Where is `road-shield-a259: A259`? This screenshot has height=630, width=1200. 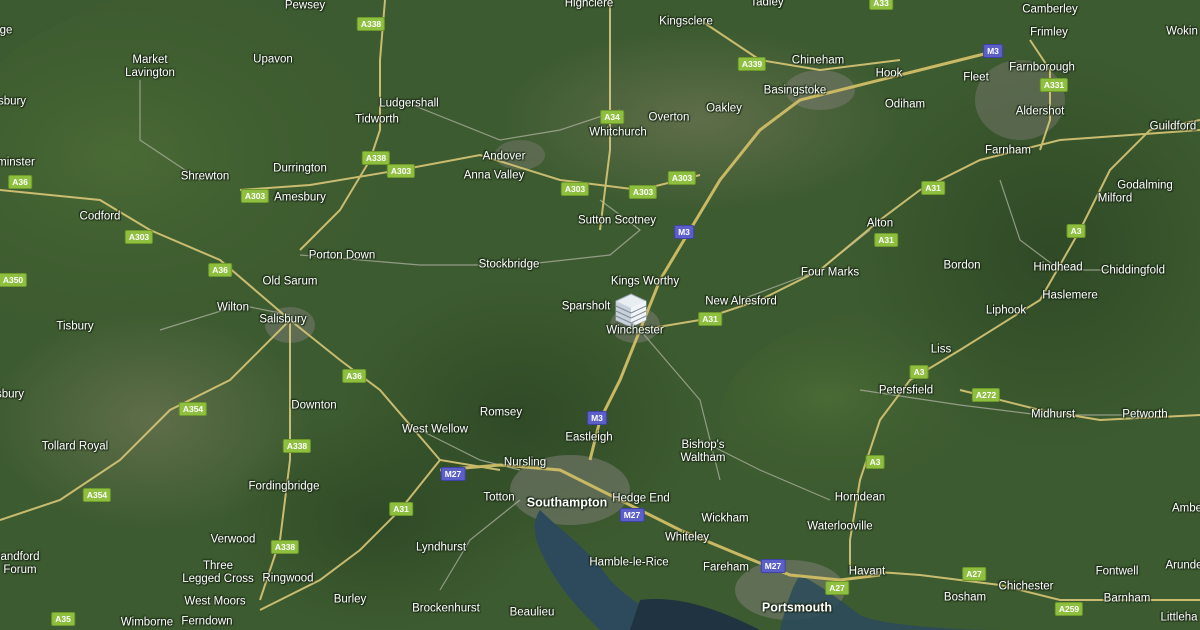 road-shield-a259: A259 is located at coordinates (1069, 609).